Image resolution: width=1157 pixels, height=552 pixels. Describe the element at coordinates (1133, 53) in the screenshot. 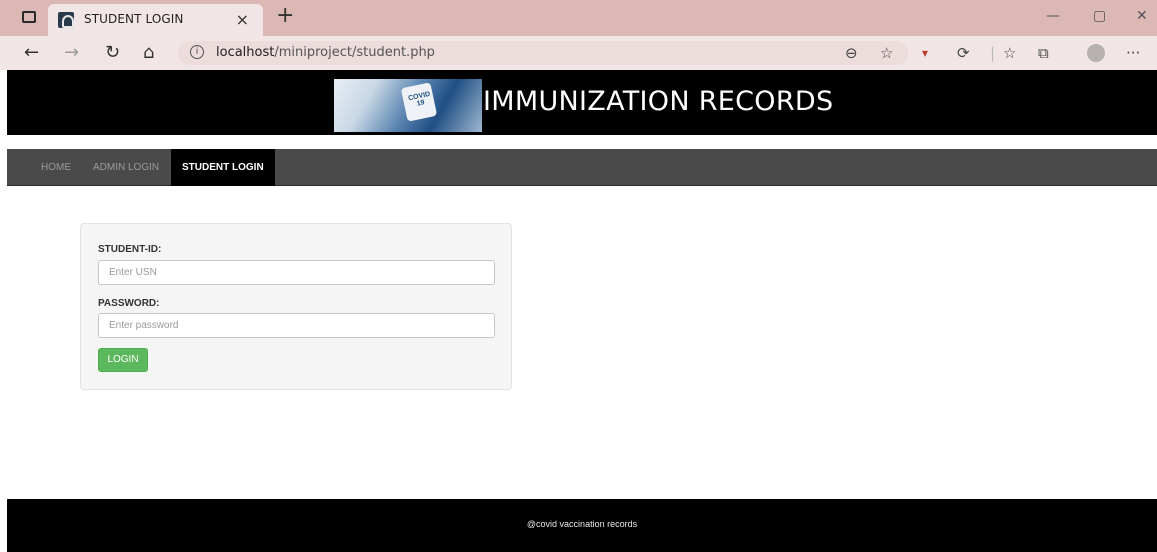

I see `more-menu-icon: ···` at that location.